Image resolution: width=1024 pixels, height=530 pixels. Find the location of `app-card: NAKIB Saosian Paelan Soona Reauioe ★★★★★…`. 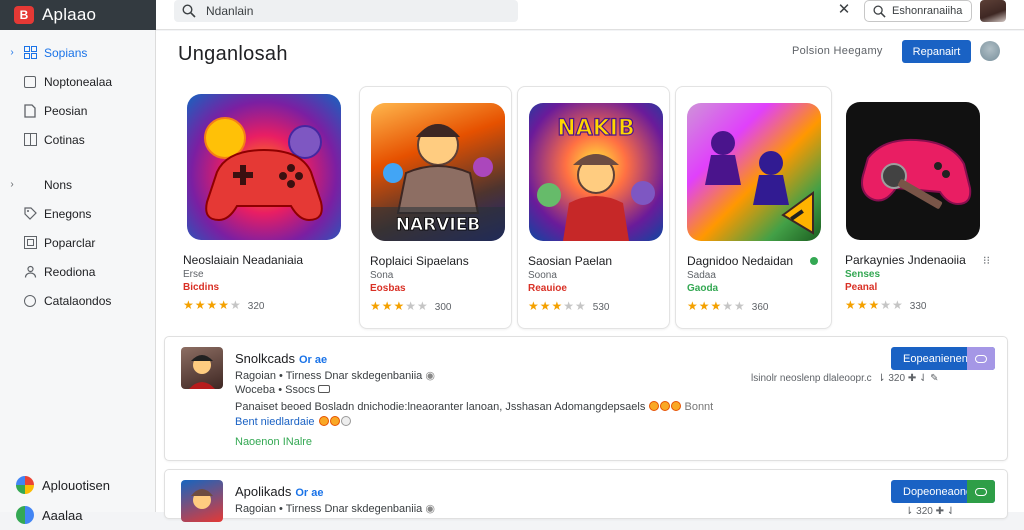

app-card: NAKIB Saosian Paelan Soona Reauioe ★★★★★… is located at coordinates (593, 207).